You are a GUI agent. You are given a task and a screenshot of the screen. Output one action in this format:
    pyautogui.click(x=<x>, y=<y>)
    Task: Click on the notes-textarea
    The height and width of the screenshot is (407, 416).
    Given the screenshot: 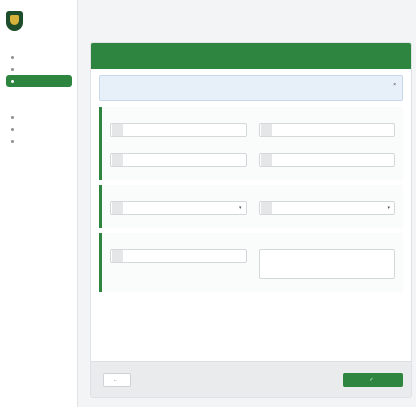 What is the action you would take?
    pyautogui.click(x=326, y=264)
    